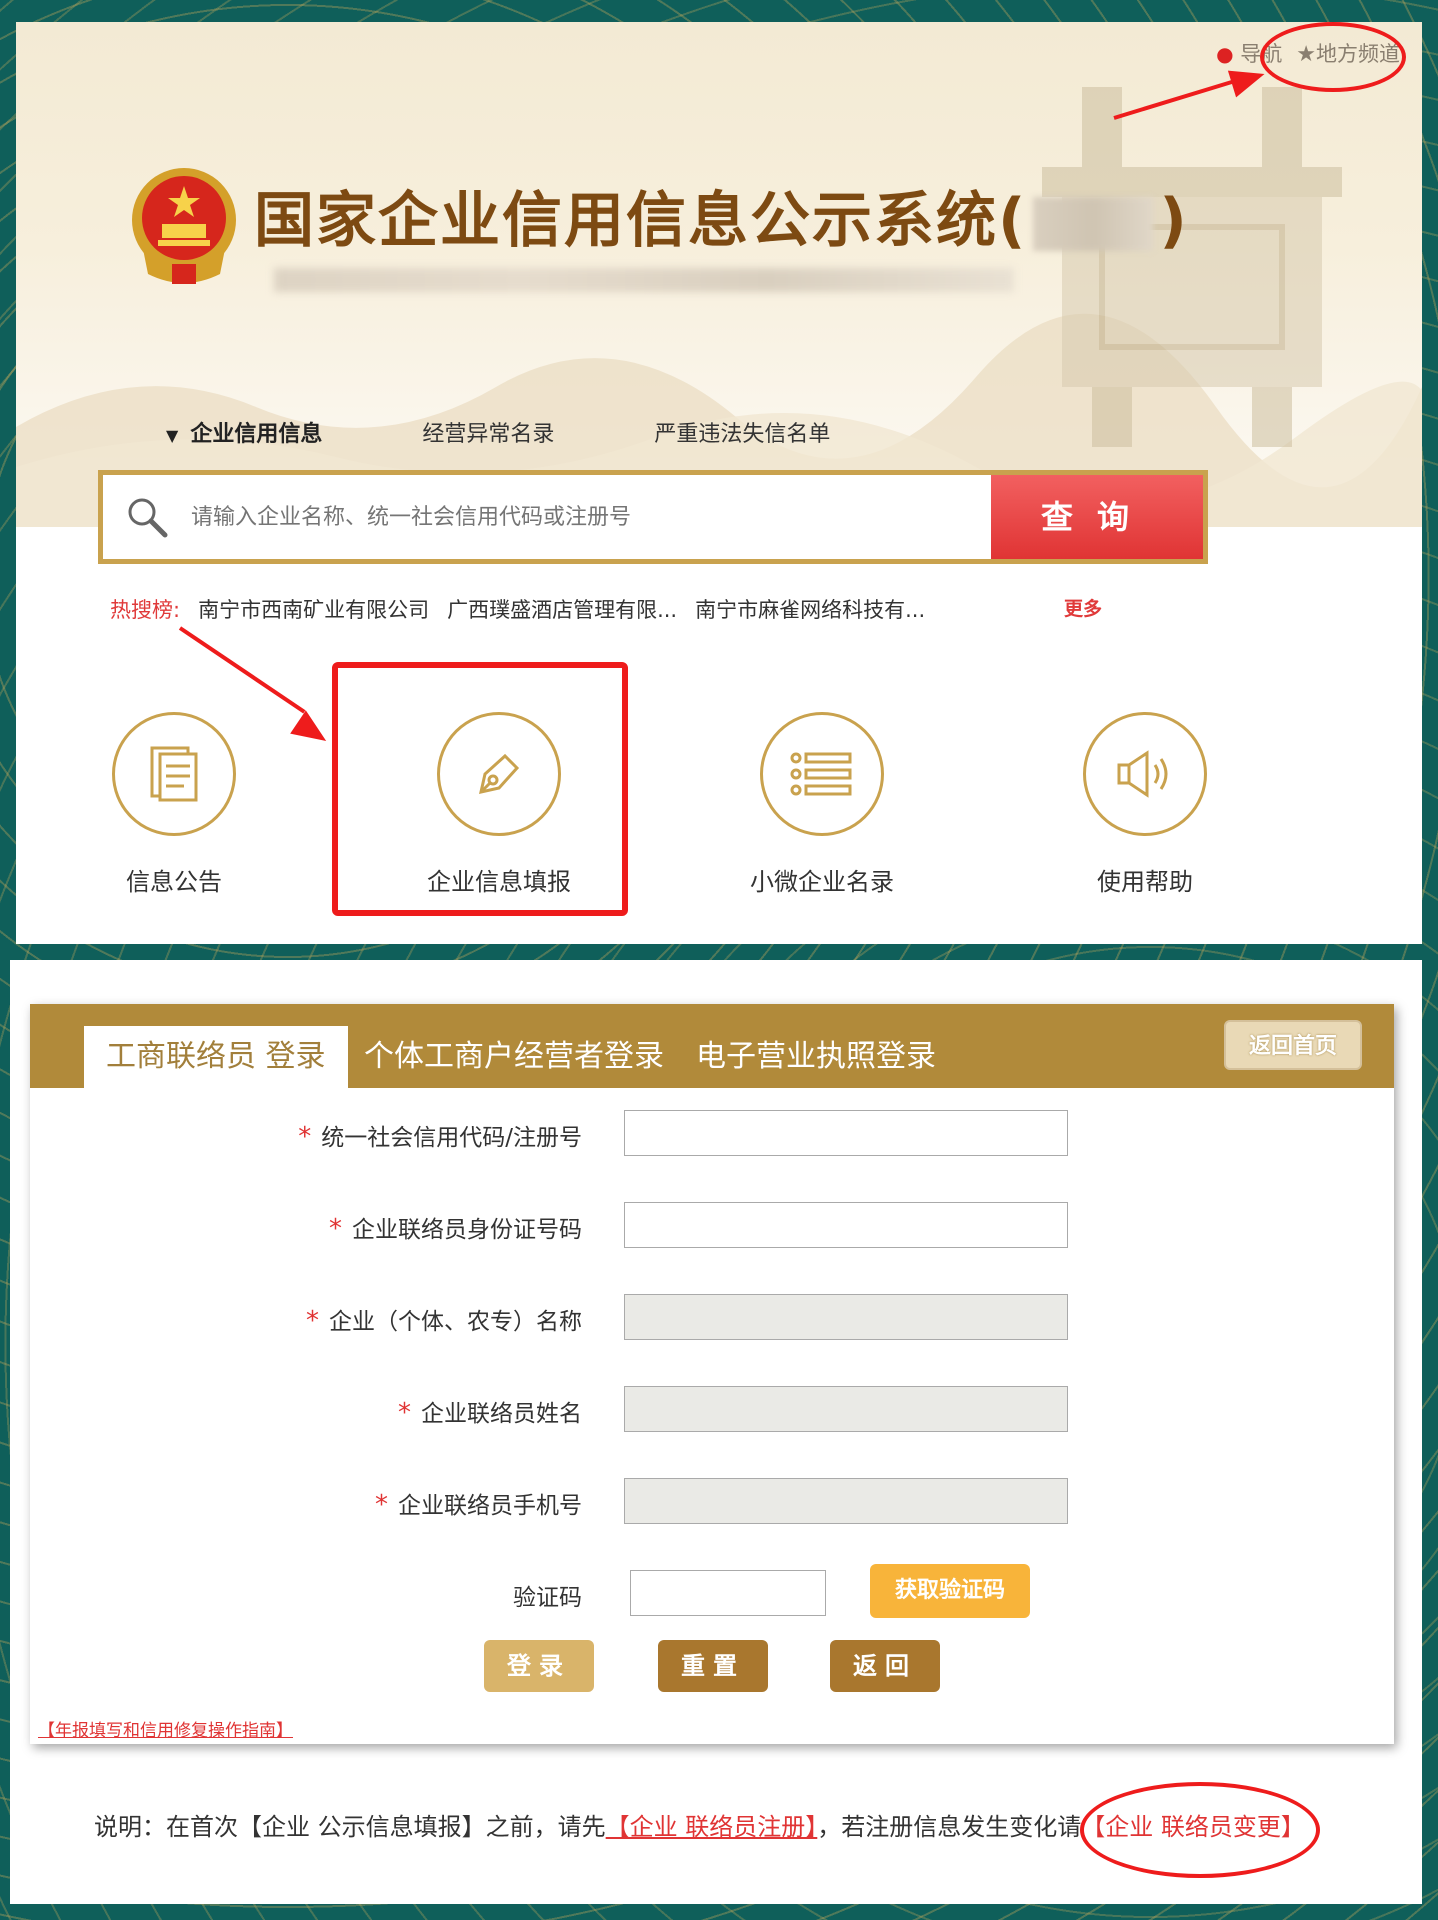 The image size is (1438, 1920). Describe the element at coordinates (1225, 54) in the screenshot. I see `location-pin-icon: ●` at that location.